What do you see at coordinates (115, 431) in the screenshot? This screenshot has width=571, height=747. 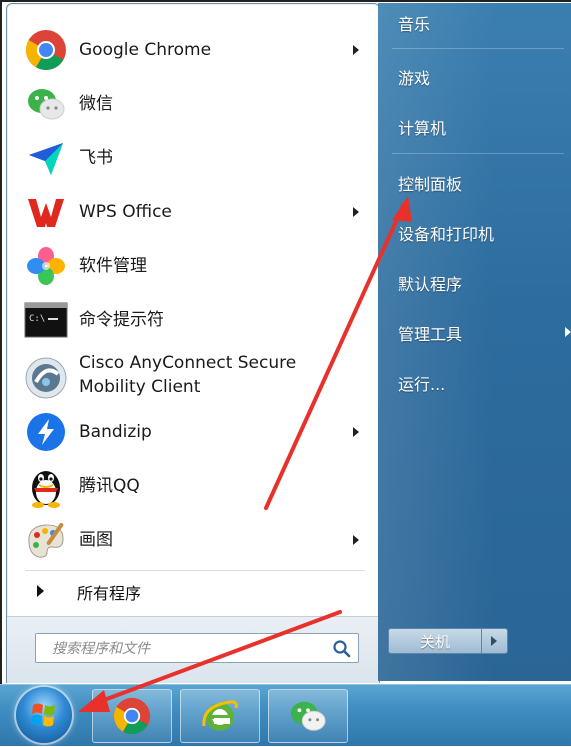 I see `program-label: Bandizip` at bounding box center [115, 431].